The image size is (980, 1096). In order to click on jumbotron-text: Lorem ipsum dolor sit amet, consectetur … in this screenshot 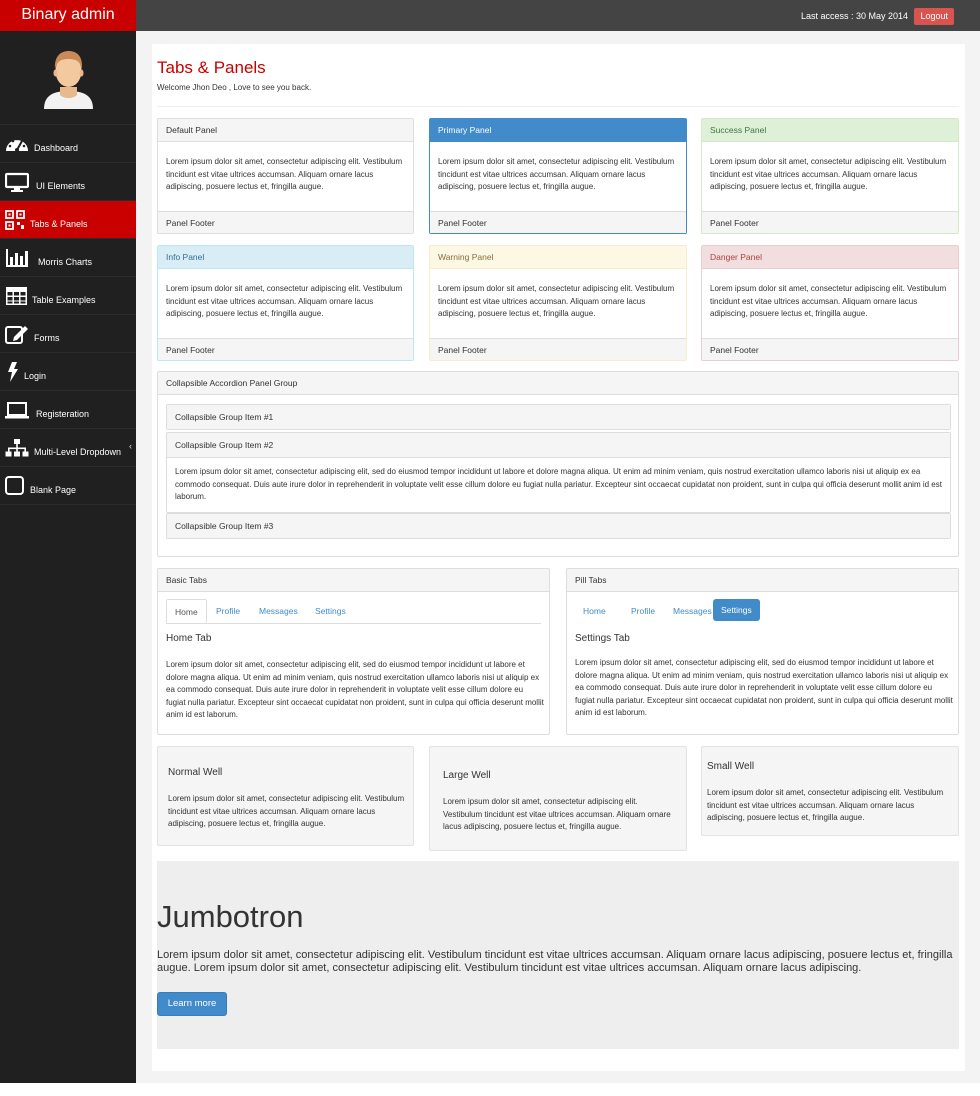, I will do `click(555, 961)`.